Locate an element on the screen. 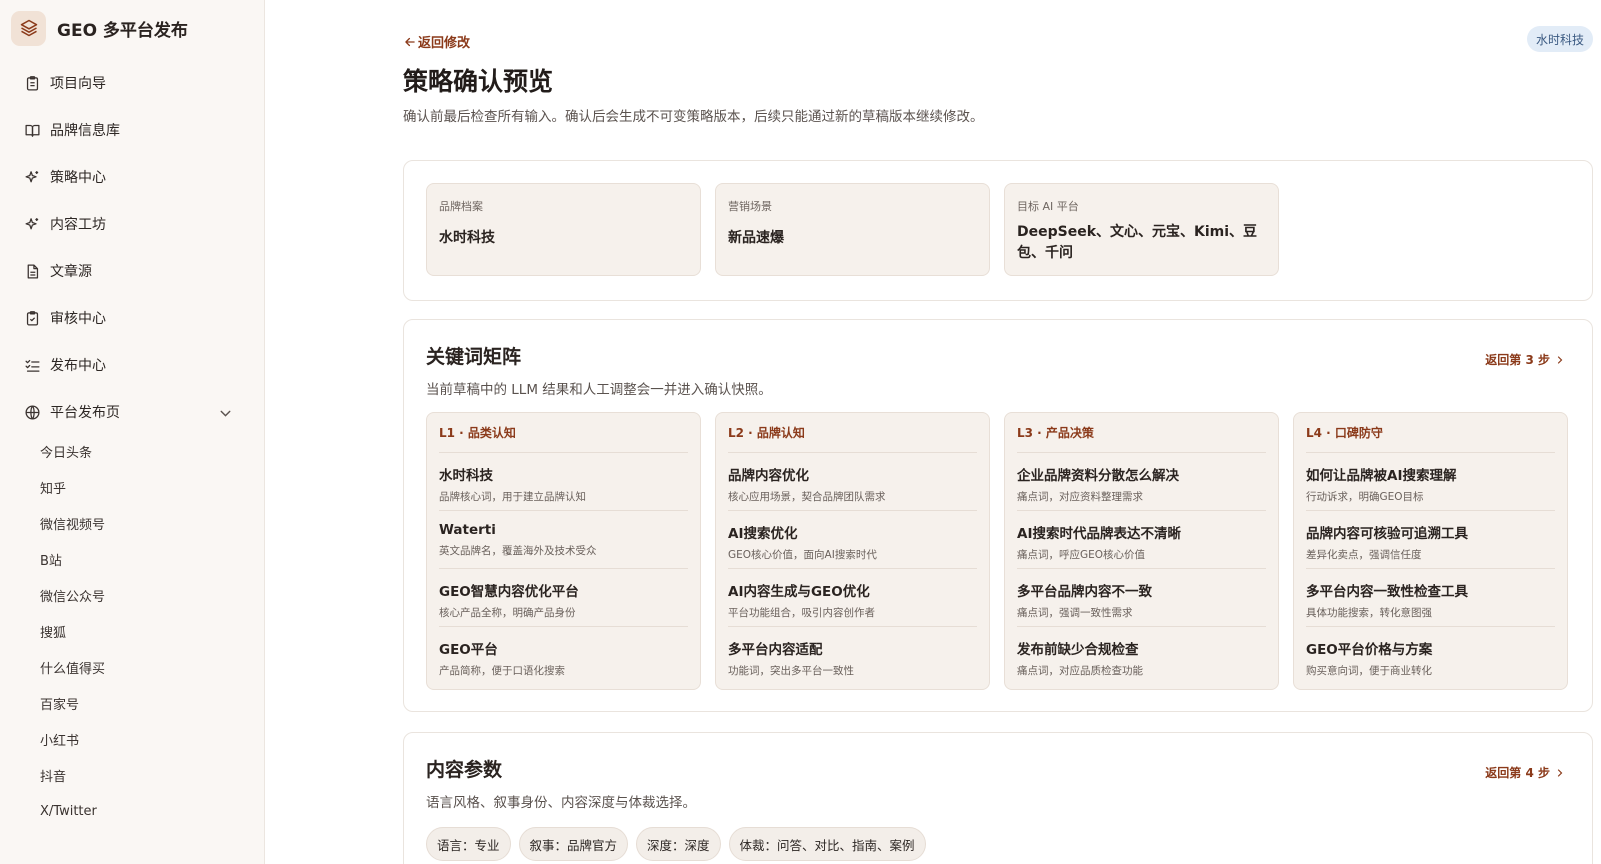  keyword-note: 购买意向词，便于商业转化 is located at coordinates (1369, 671).